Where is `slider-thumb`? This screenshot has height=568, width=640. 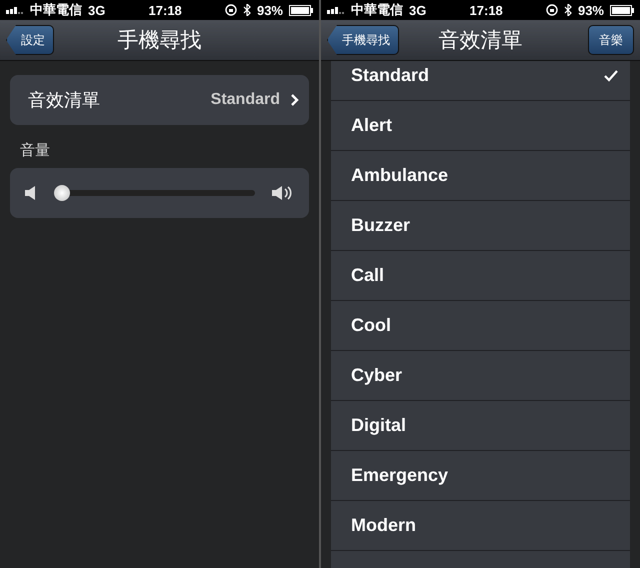
slider-thumb is located at coordinates (62, 193).